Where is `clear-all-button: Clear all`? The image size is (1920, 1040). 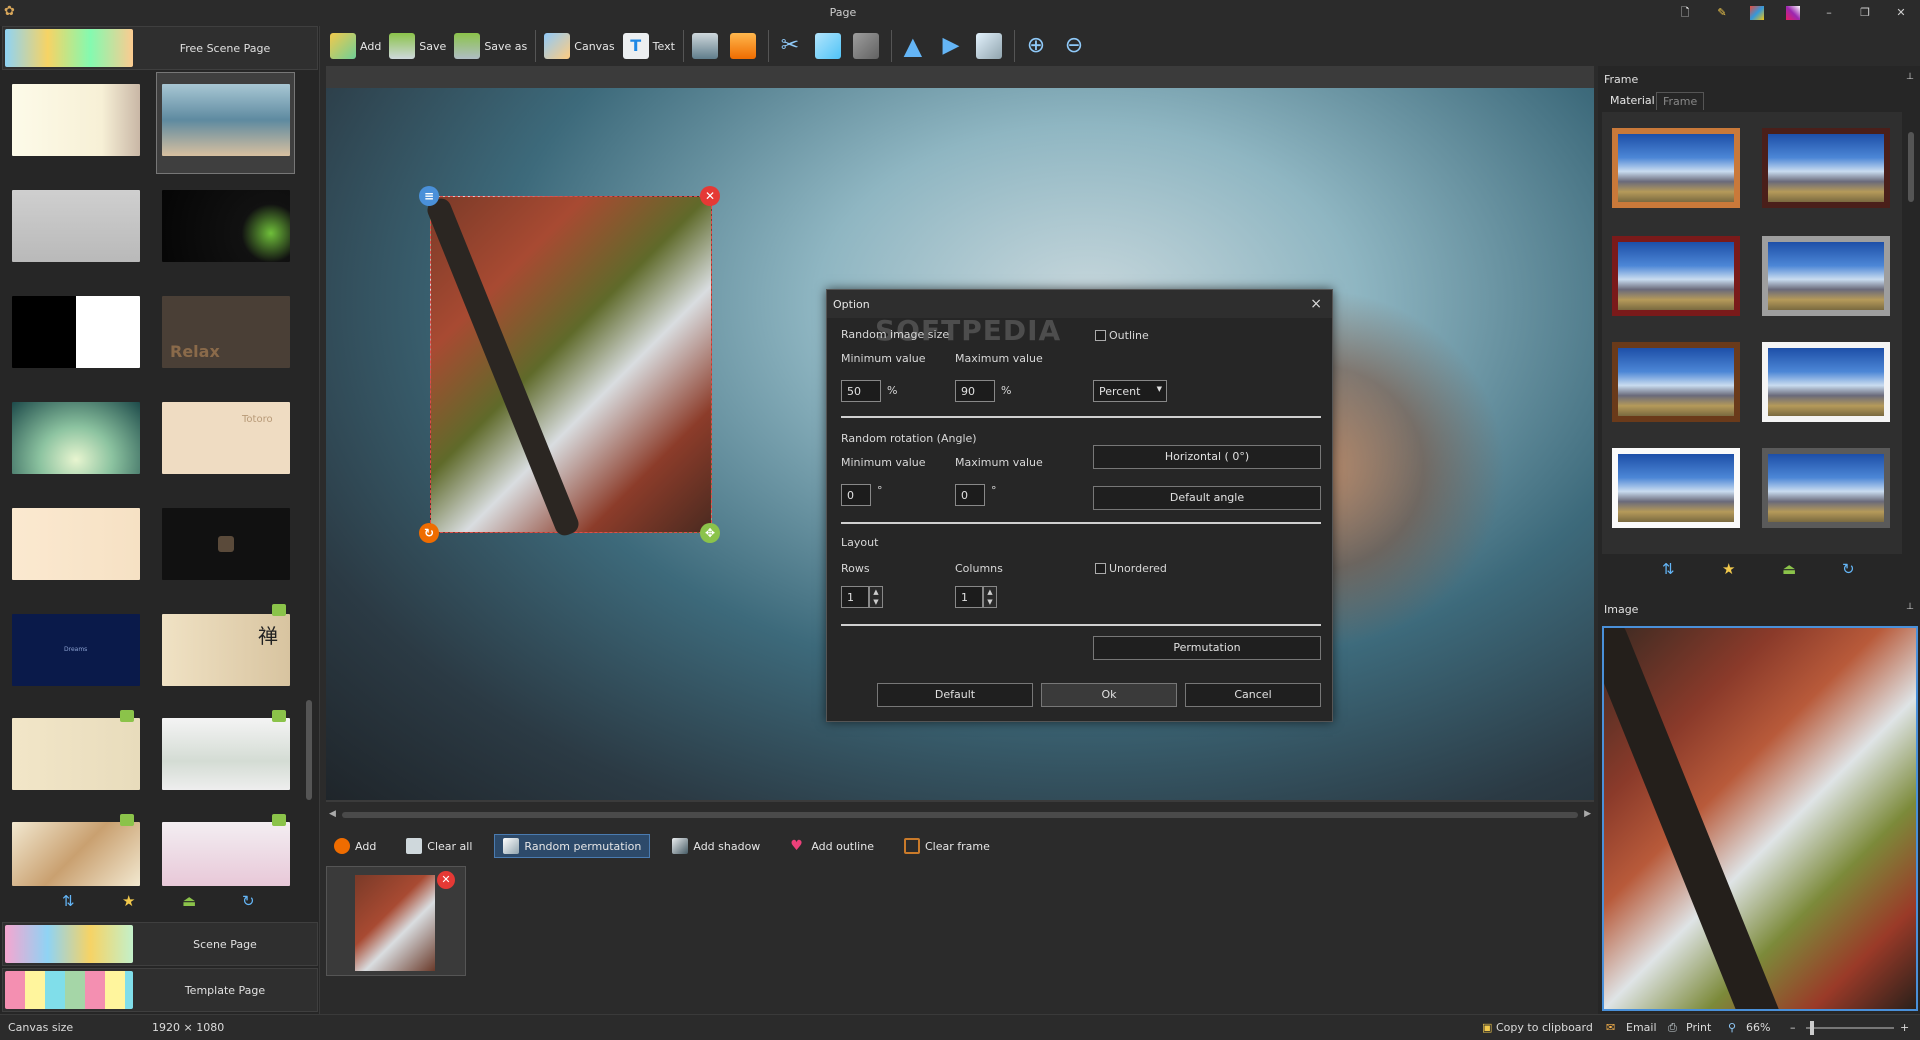
clear-all-button: Clear all is located at coordinates (439, 846).